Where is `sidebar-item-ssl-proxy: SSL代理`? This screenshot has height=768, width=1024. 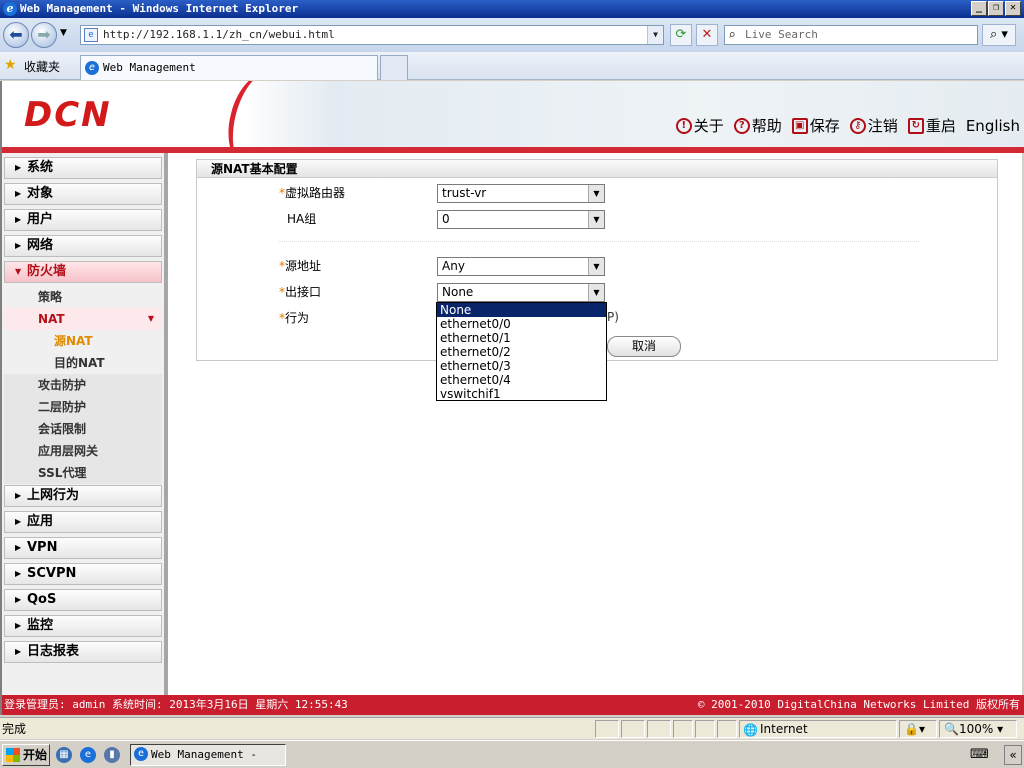 sidebar-item-ssl-proxy: SSL代理 is located at coordinates (83, 473).